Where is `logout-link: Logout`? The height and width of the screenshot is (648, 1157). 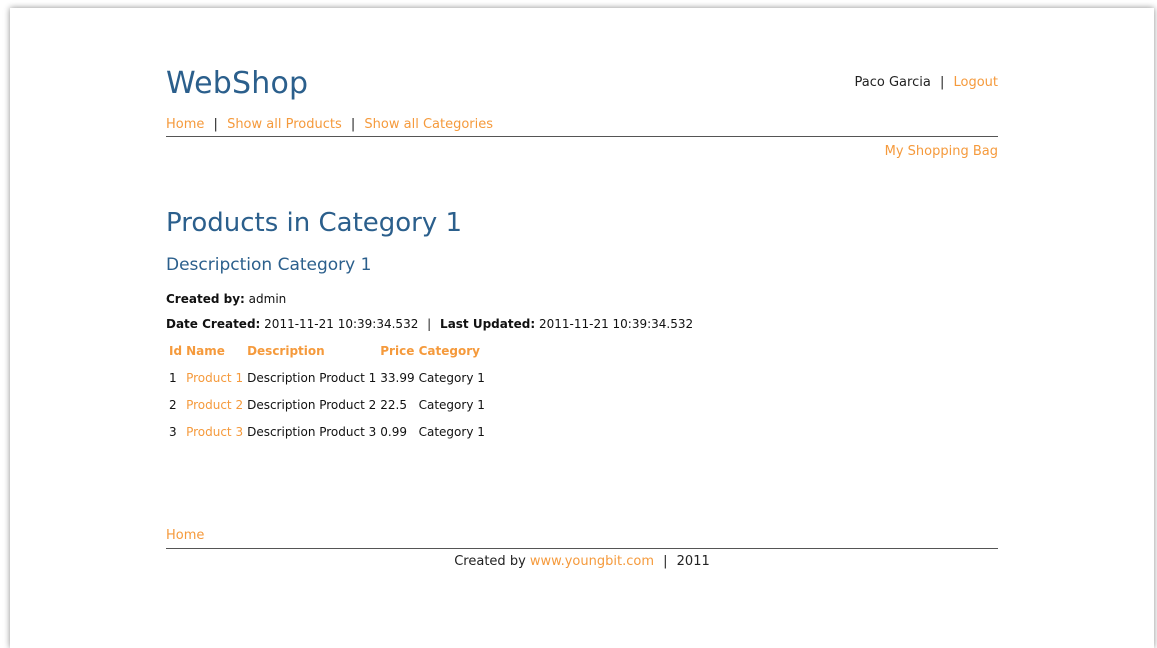 logout-link: Logout is located at coordinates (975, 82).